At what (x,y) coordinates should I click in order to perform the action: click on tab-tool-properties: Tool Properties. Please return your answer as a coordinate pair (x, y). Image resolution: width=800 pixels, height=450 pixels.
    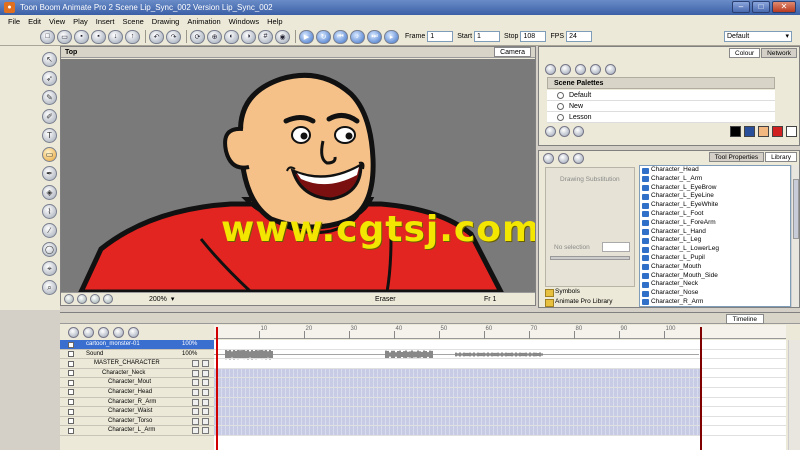
    Looking at the image, I should click on (736, 157).